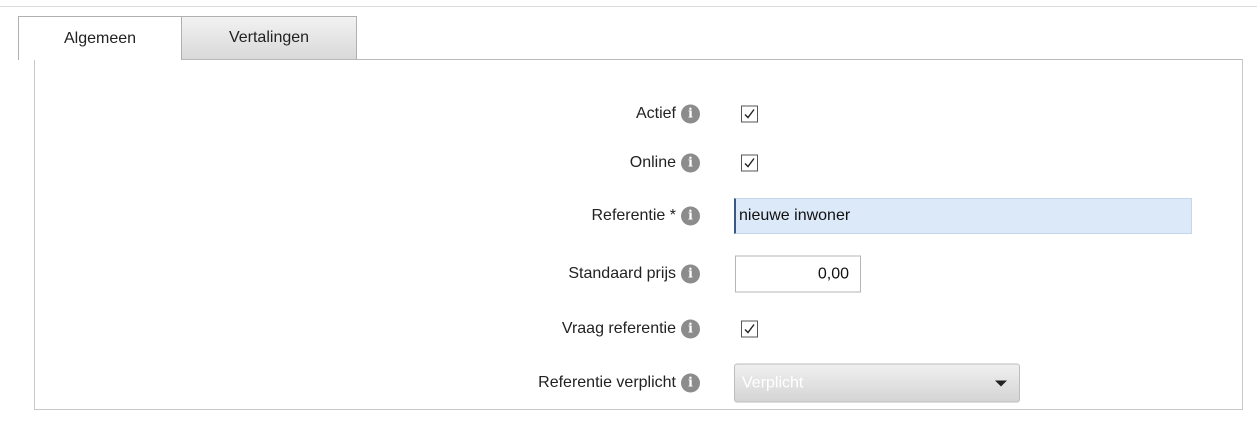  I want to click on referentie-verplicht-value: Verplicht, so click(773, 382).